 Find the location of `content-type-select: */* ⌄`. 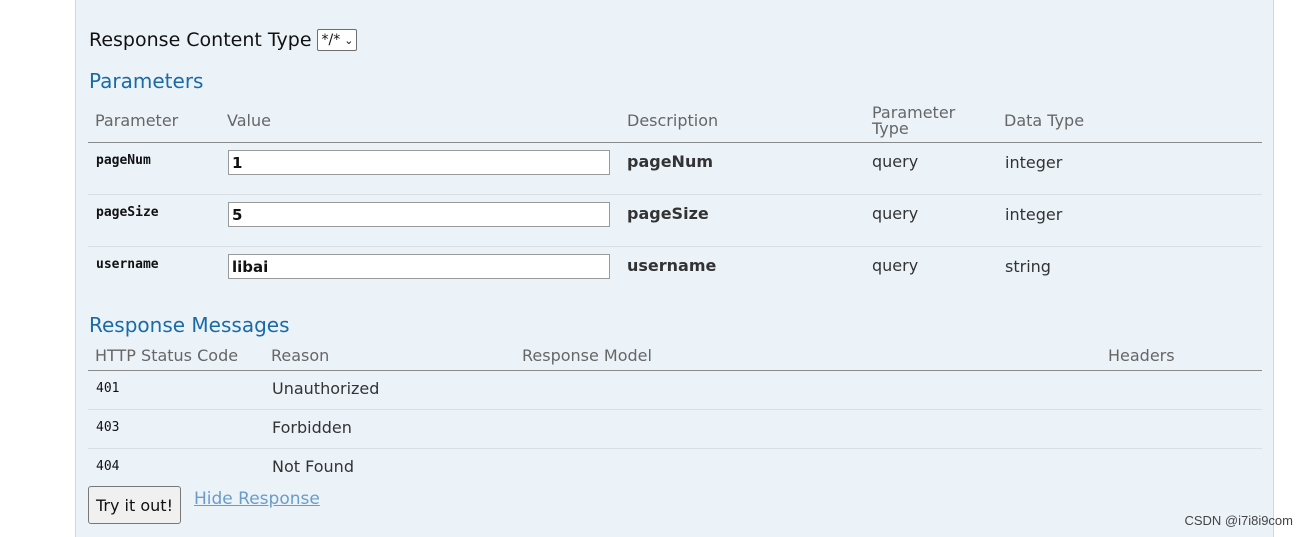

content-type-select: */* ⌄ is located at coordinates (337, 40).